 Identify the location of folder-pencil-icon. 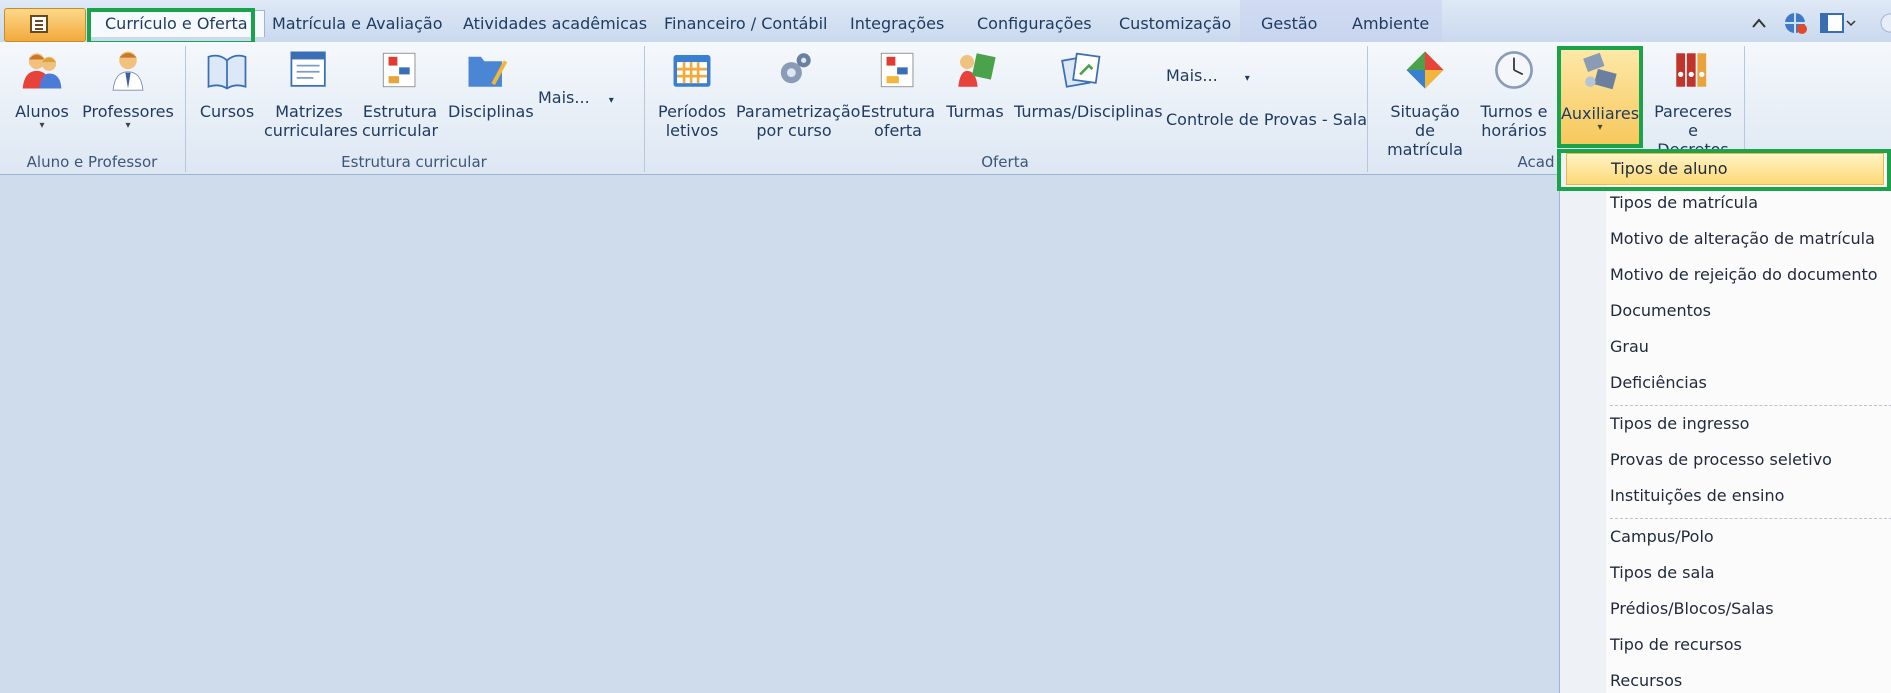
(488, 71).